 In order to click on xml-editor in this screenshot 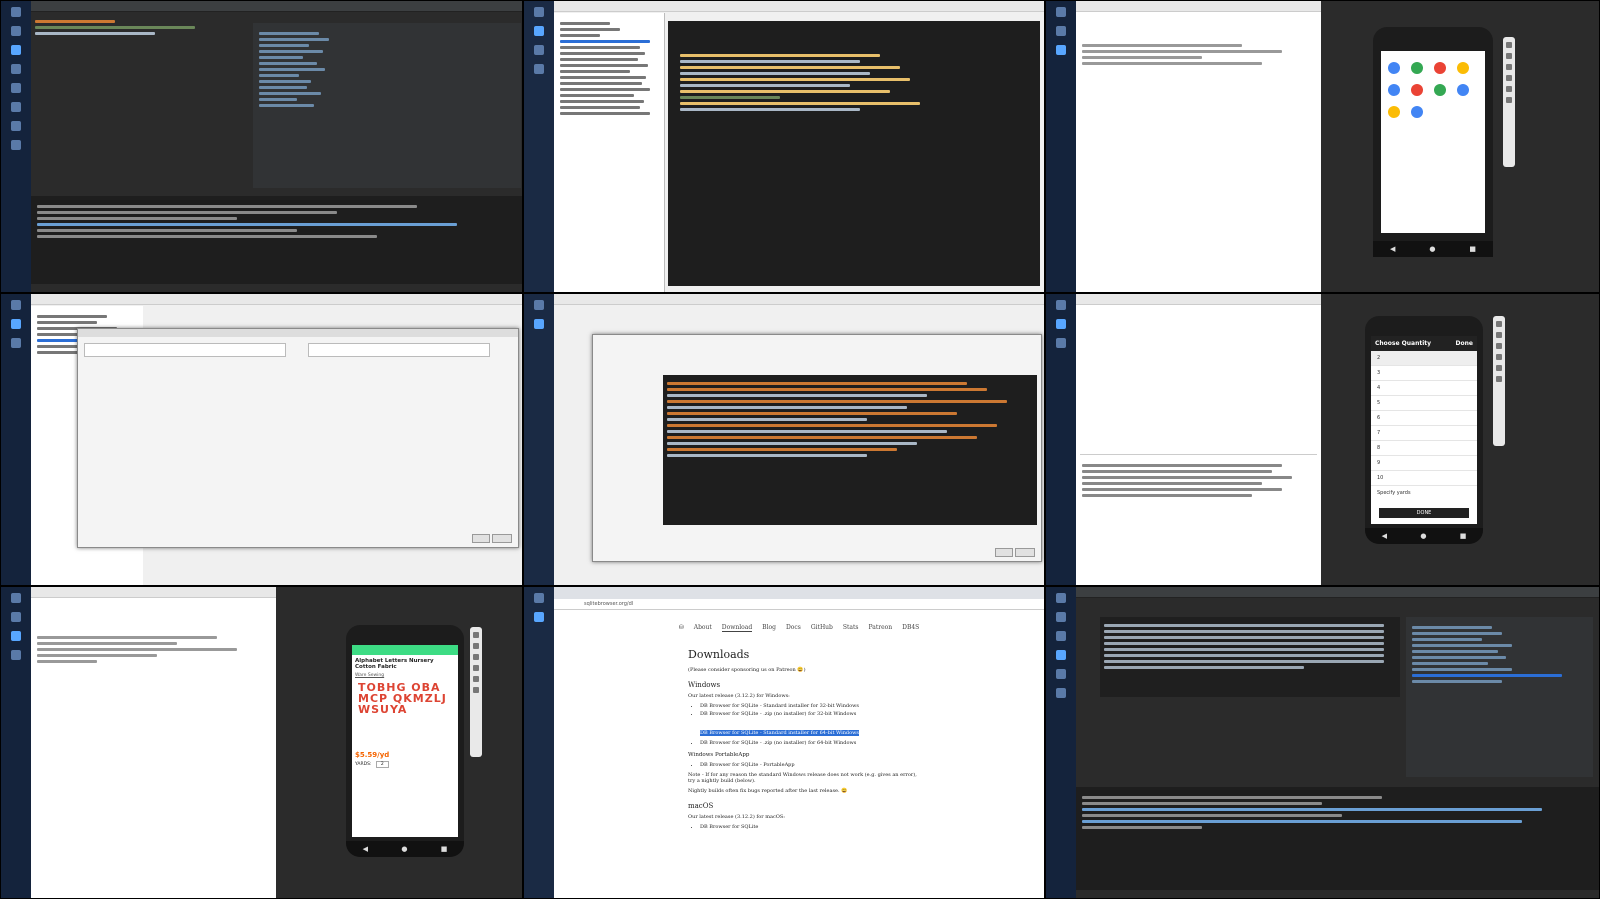, I will do `click(854, 153)`.